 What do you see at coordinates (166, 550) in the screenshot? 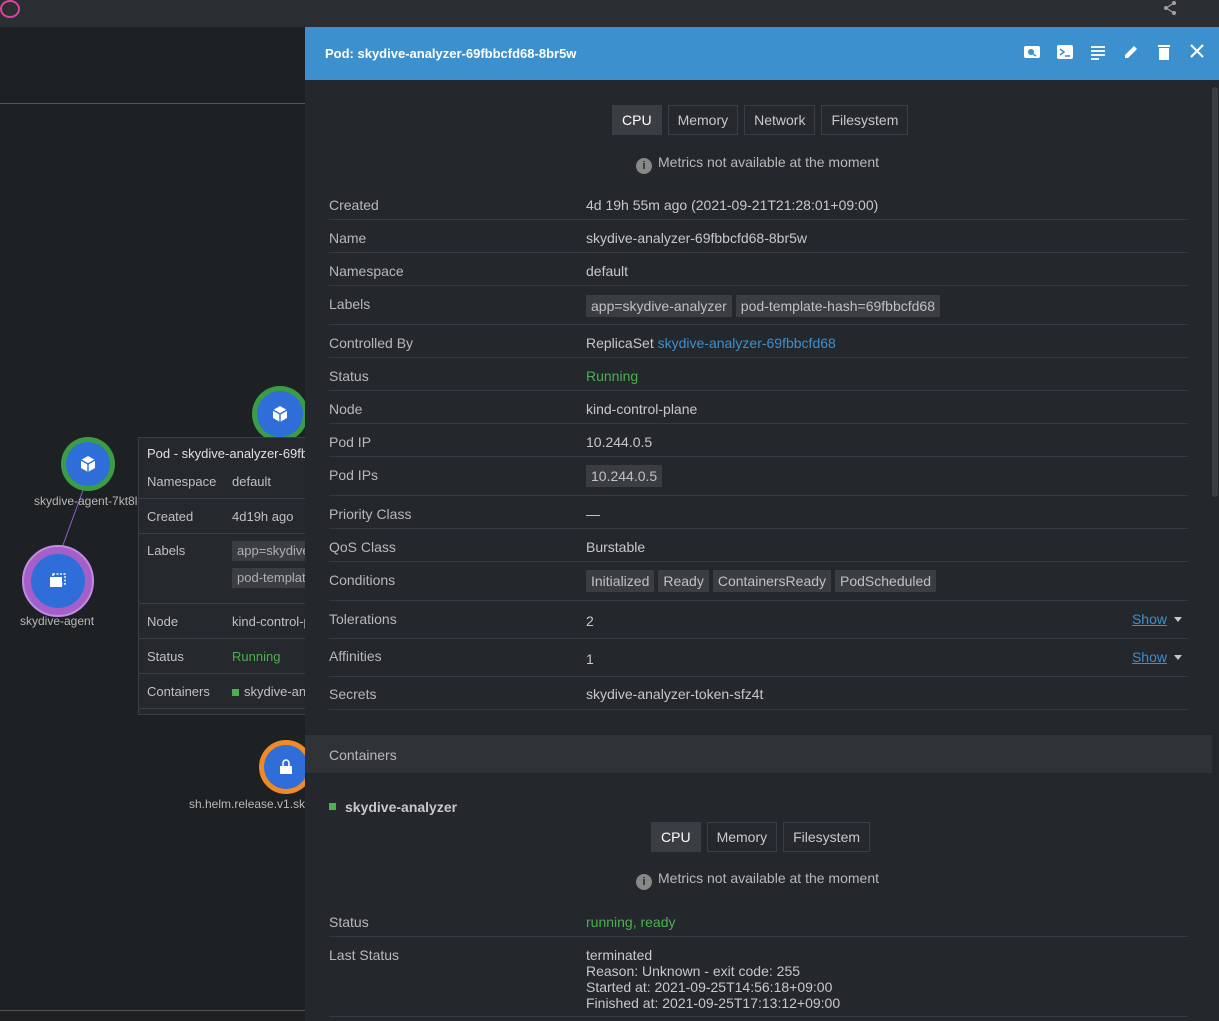
I see `tooltip-key: Labels` at bounding box center [166, 550].